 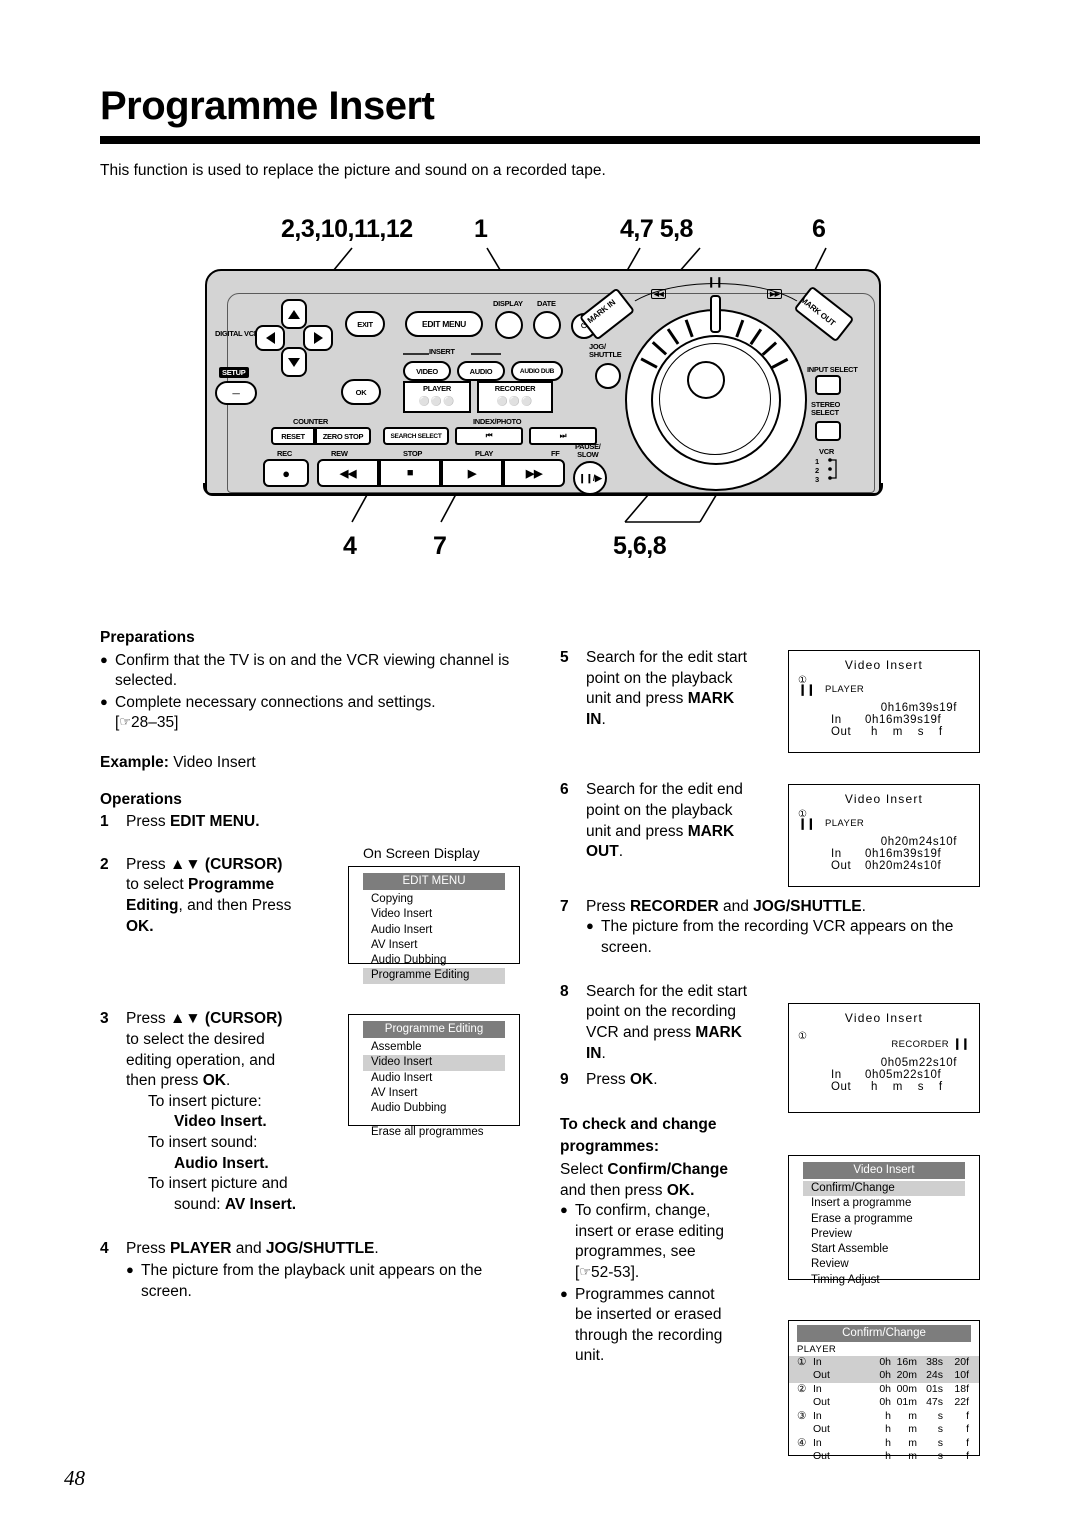 I want to click on vcr-selector-switch-icon, so click(x=834, y=471).